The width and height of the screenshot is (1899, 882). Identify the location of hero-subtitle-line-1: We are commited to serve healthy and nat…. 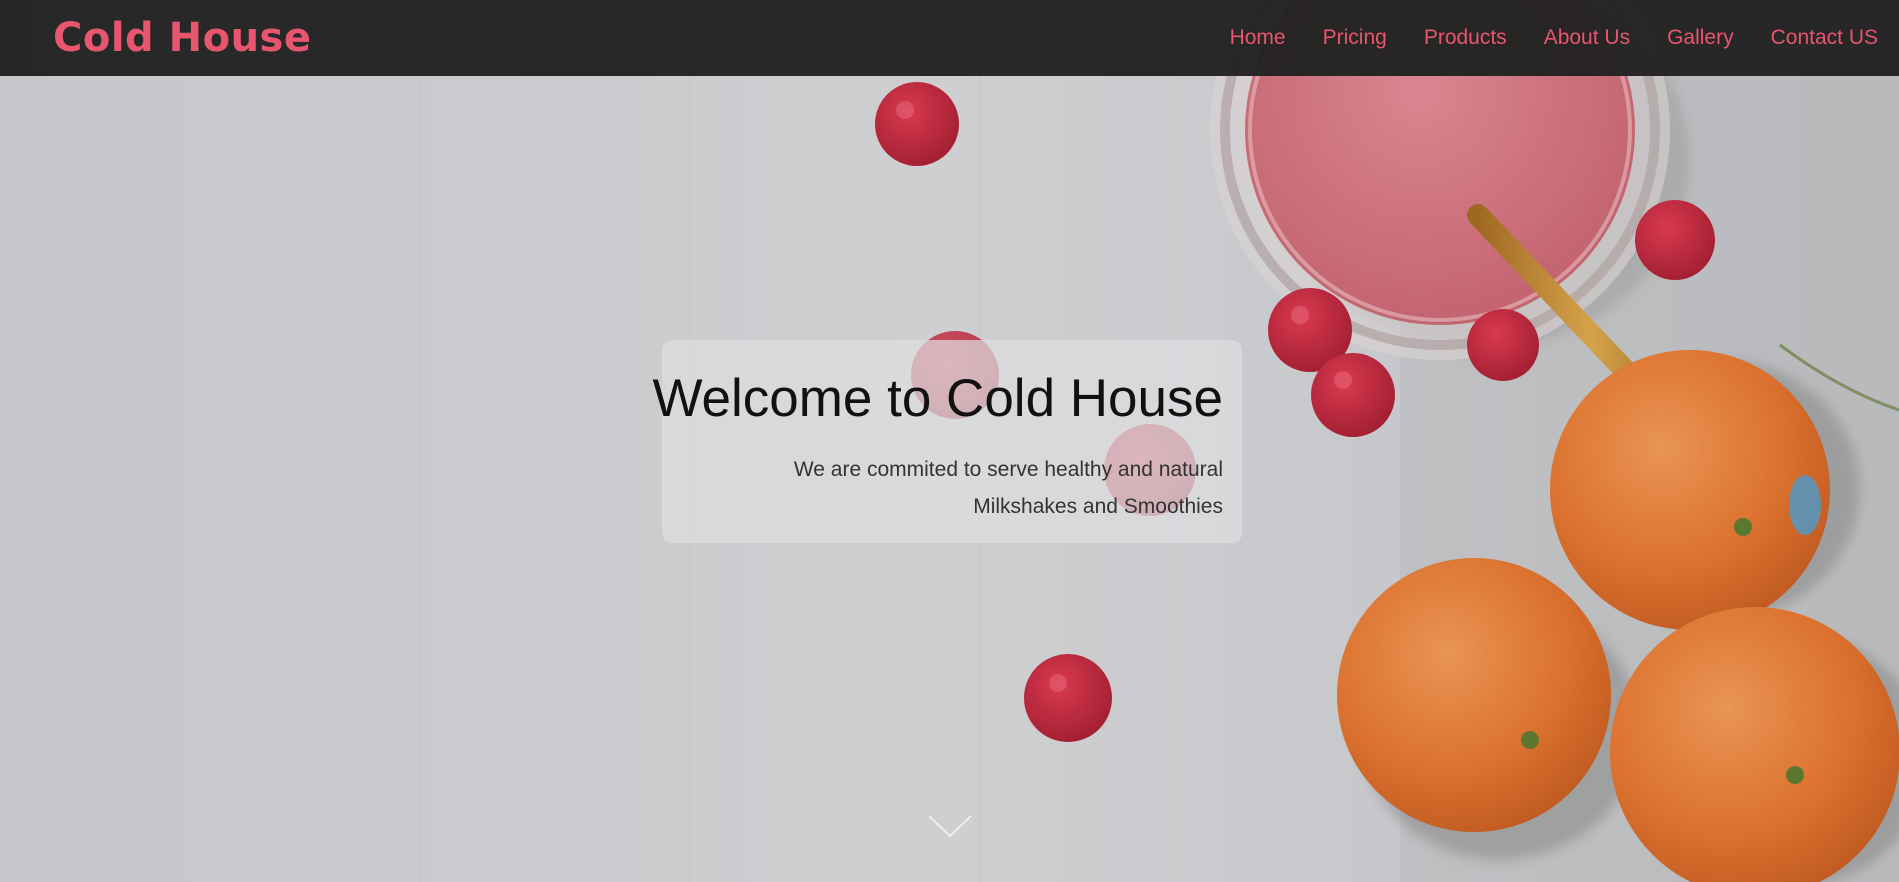
(1008, 469).